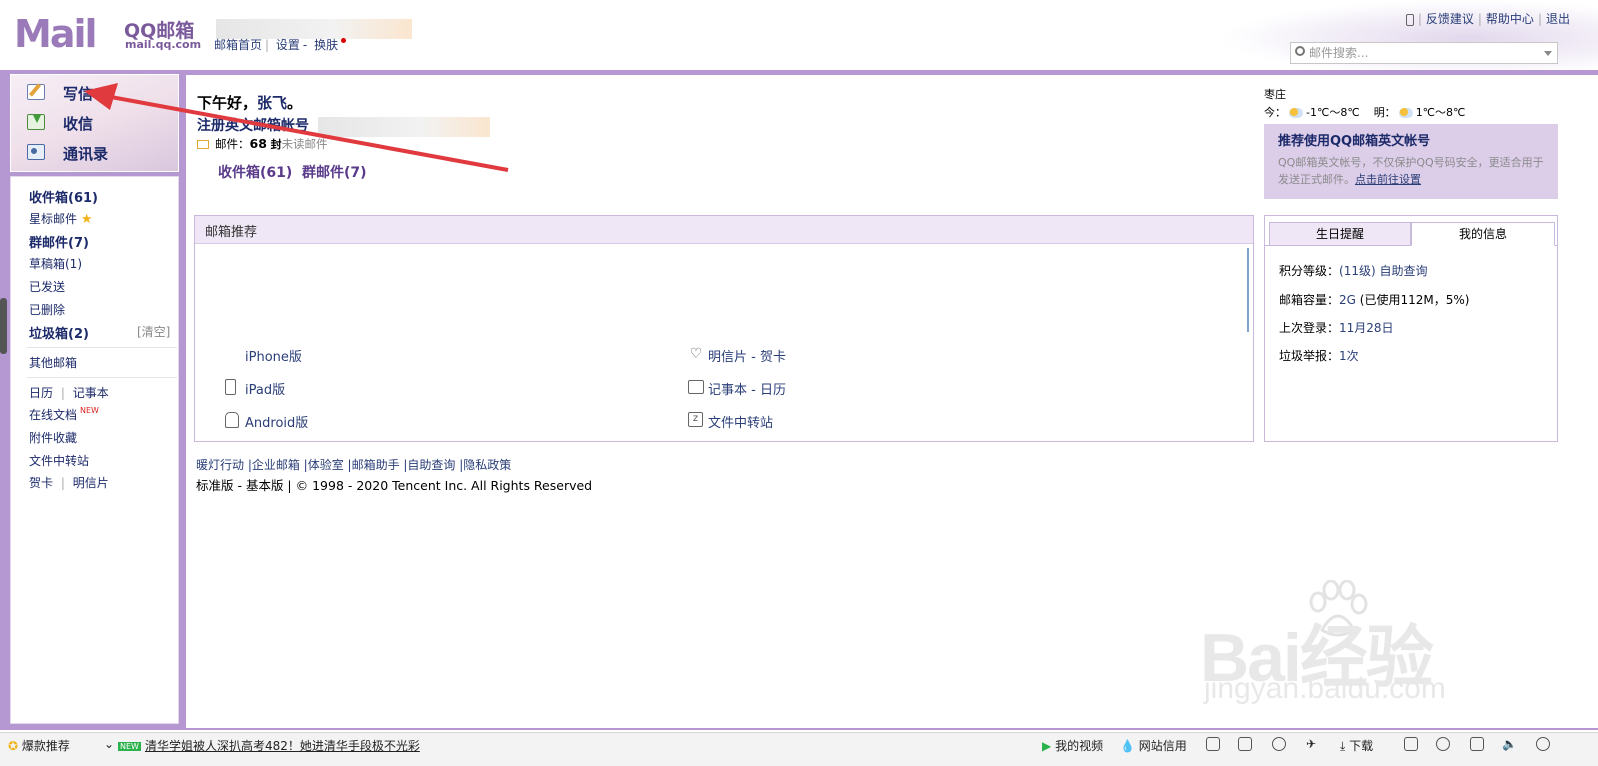 This screenshot has height=766, width=1598. What do you see at coordinates (1558, 19) in the screenshot?
I see `logout-link: 退出` at bounding box center [1558, 19].